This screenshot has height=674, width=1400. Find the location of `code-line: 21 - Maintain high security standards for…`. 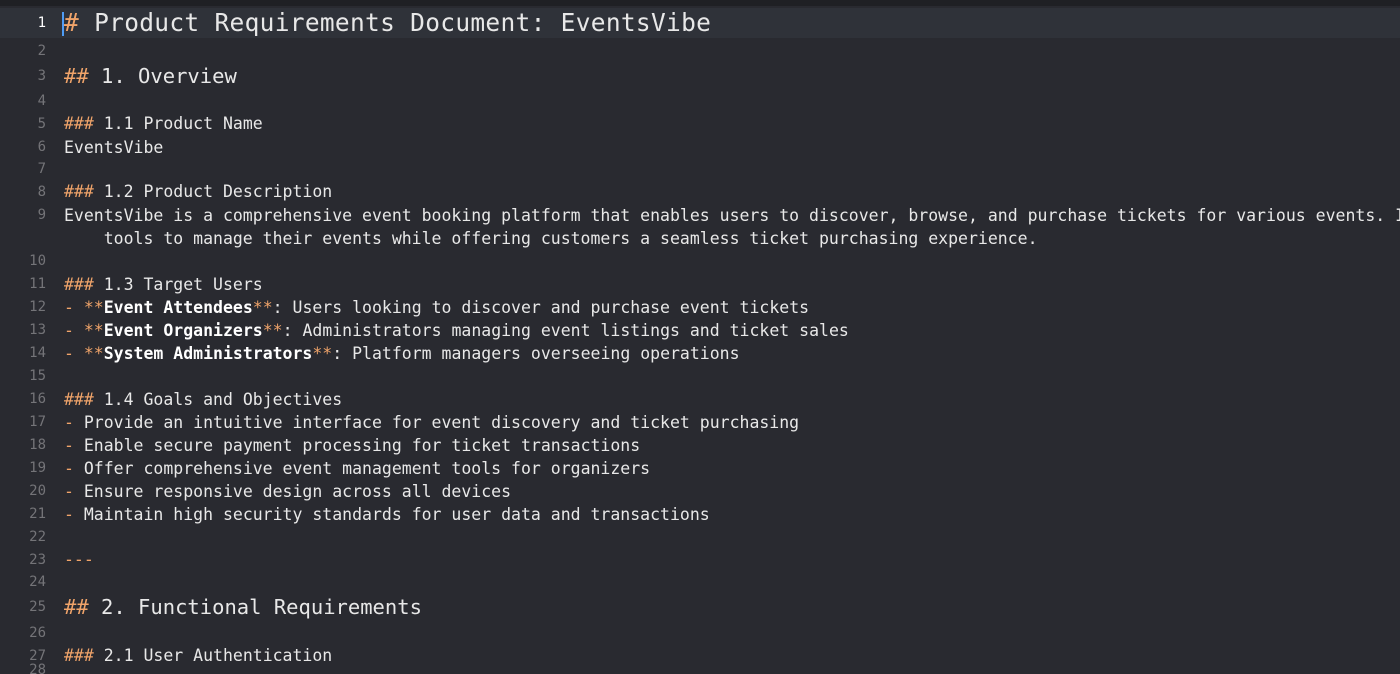

code-line: 21 - Maintain high security standards for… is located at coordinates (700, 514).